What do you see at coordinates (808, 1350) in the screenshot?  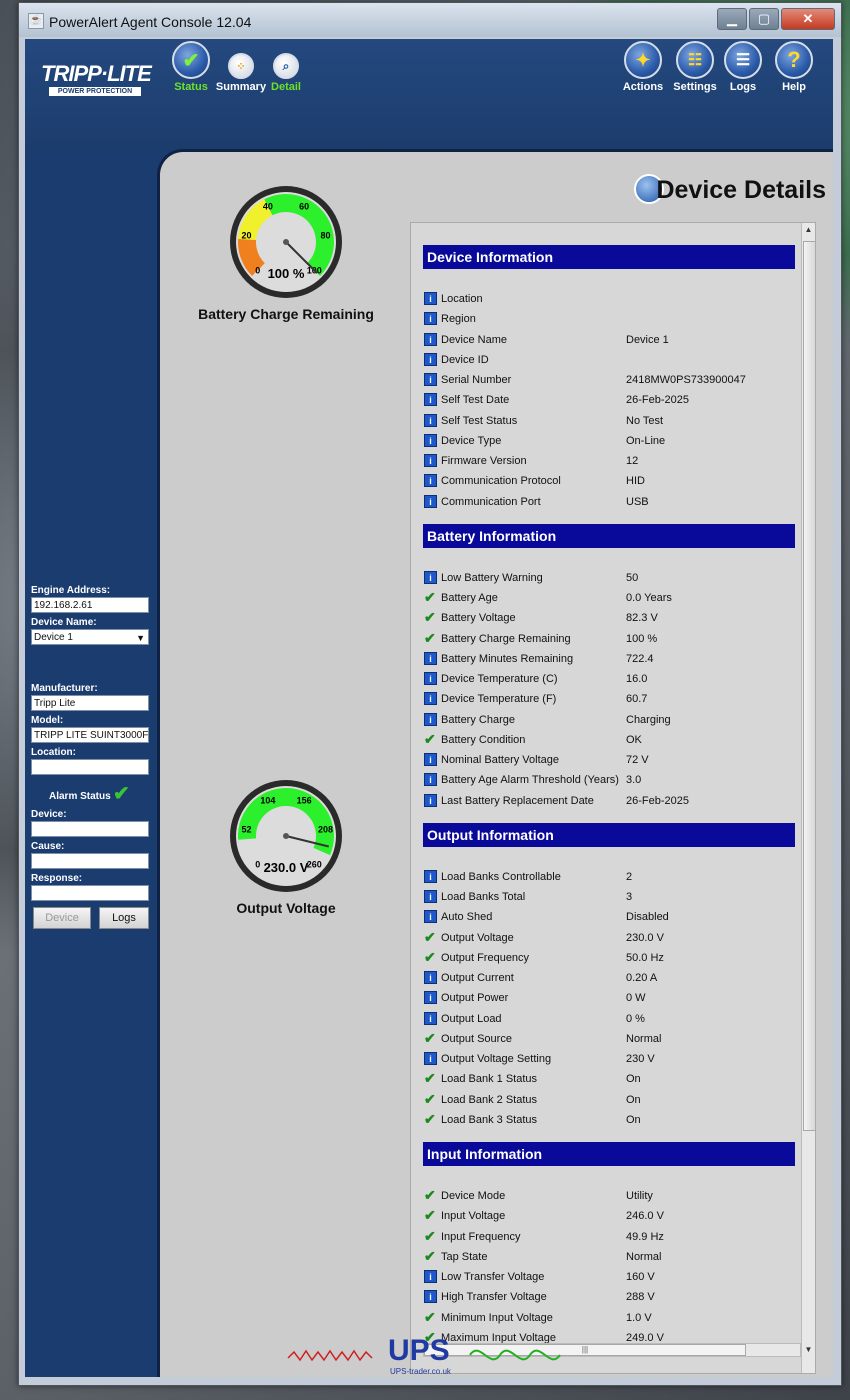 I see `scroll-down-arrow-icon: ▼` at bounding box center [808, 1350].